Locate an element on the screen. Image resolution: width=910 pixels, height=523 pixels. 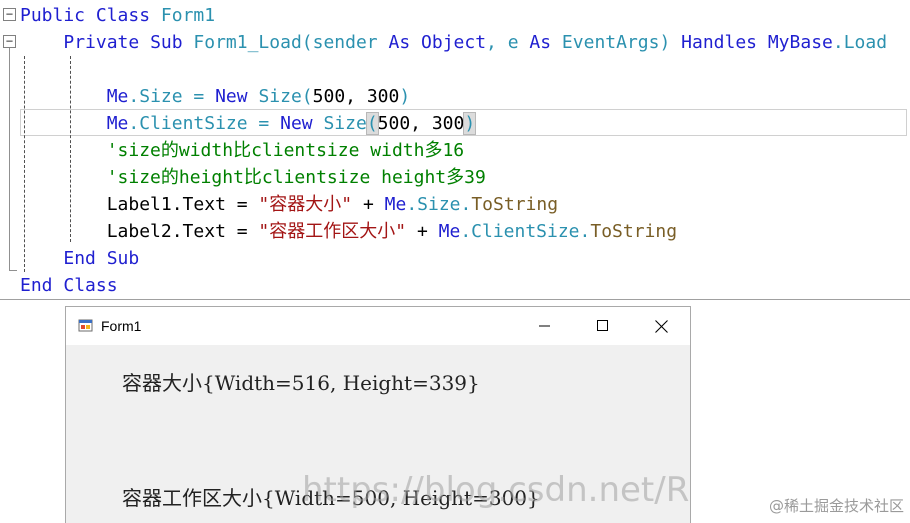
code-token: EventArgs) is located at coordinates (616, 42).